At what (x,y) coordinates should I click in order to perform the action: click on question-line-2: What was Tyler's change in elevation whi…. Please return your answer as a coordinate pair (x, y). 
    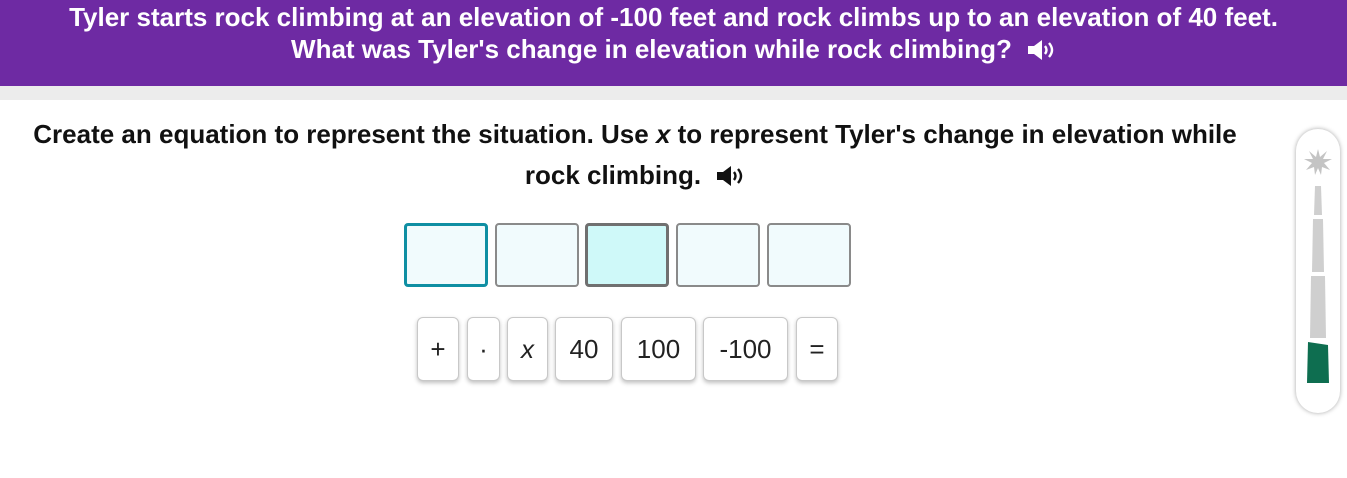
    Looking at the image, I should click on (673, 49).